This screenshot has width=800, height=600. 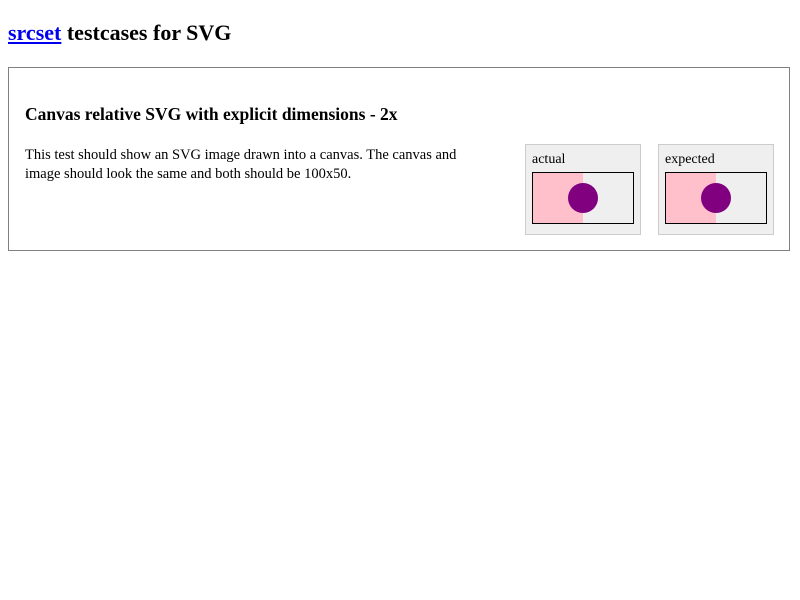 I want to click on actual-canvas, so click(x=583, y=198).